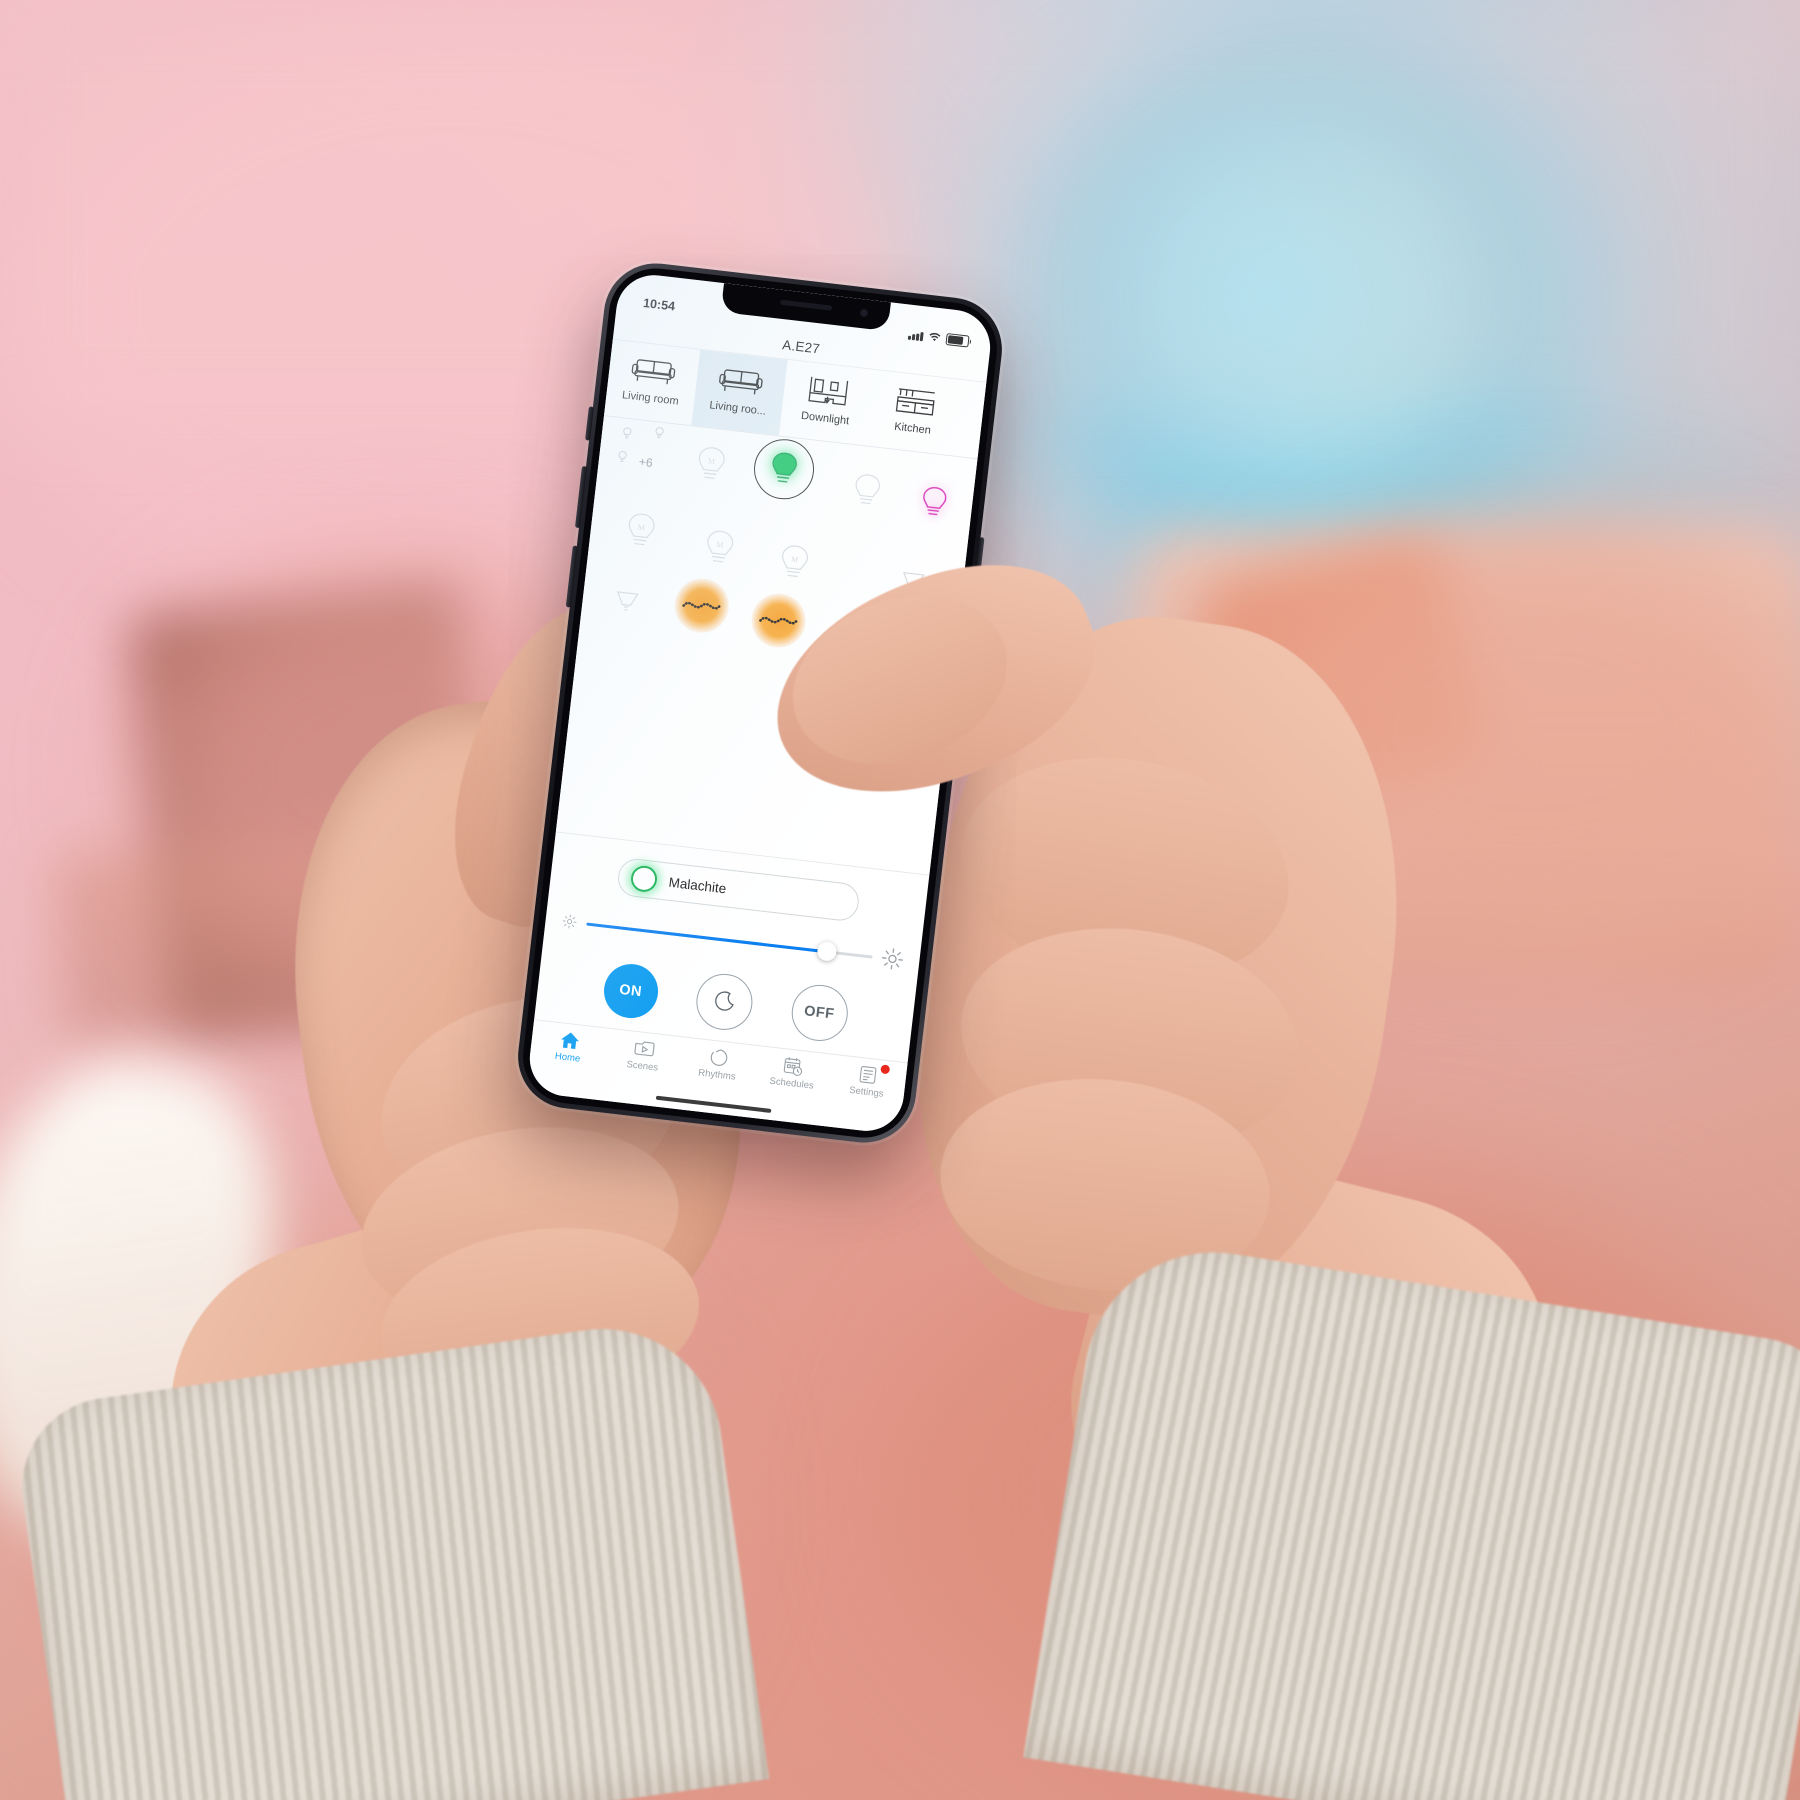  Describe the element at coordinates (645, 462) in the screenshot. I see `more-lights-count: +6` at that location.